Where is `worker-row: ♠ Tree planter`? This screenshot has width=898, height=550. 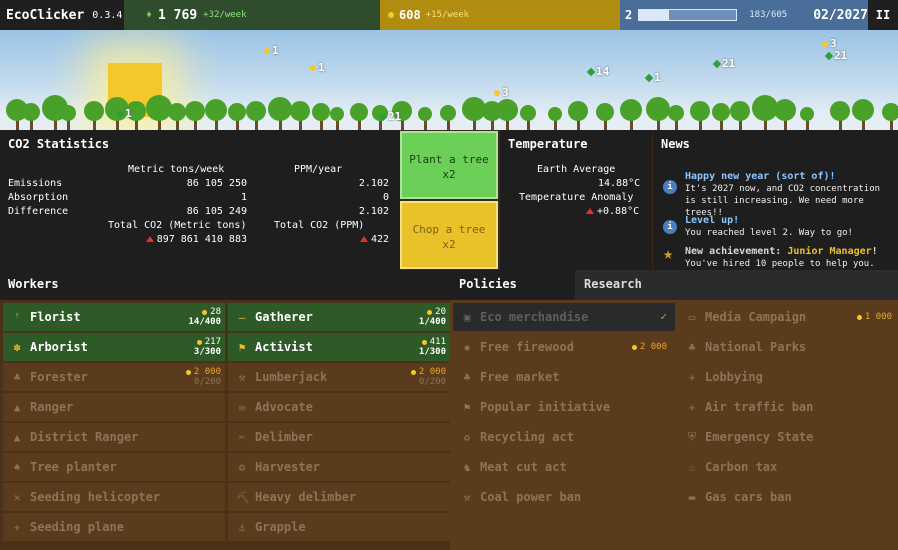 worker-row: ♠ Tree planter is located at coordinates (114, 467).